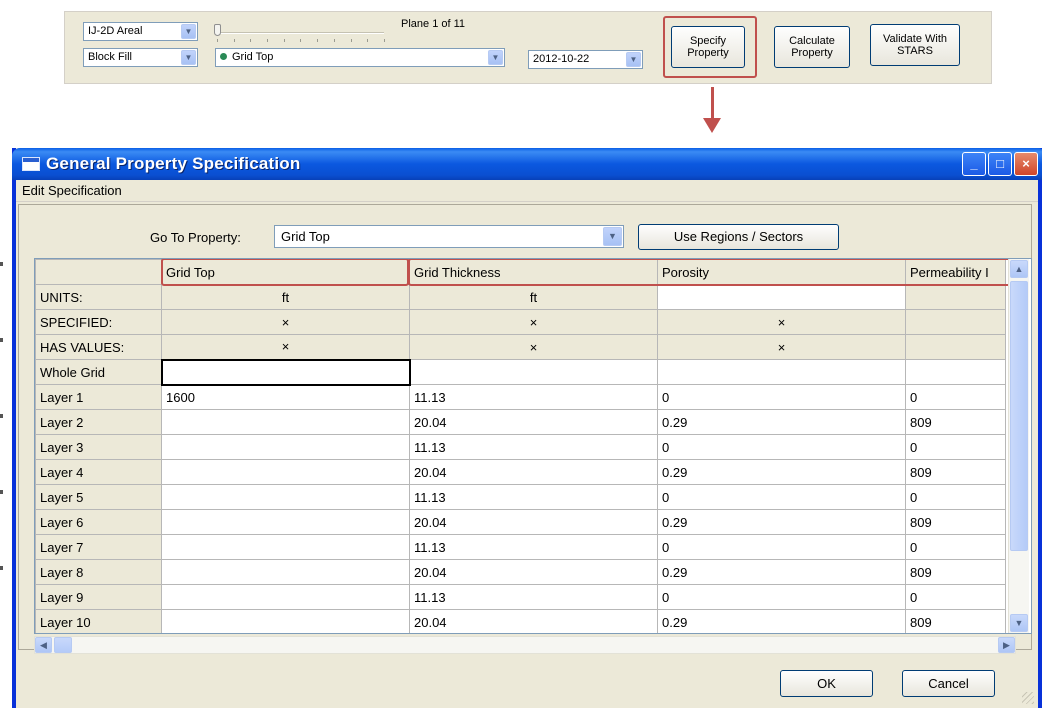 This screenshot has width=1042, height=708. I want to click on maximize-icon: □, so click(1000, 164).